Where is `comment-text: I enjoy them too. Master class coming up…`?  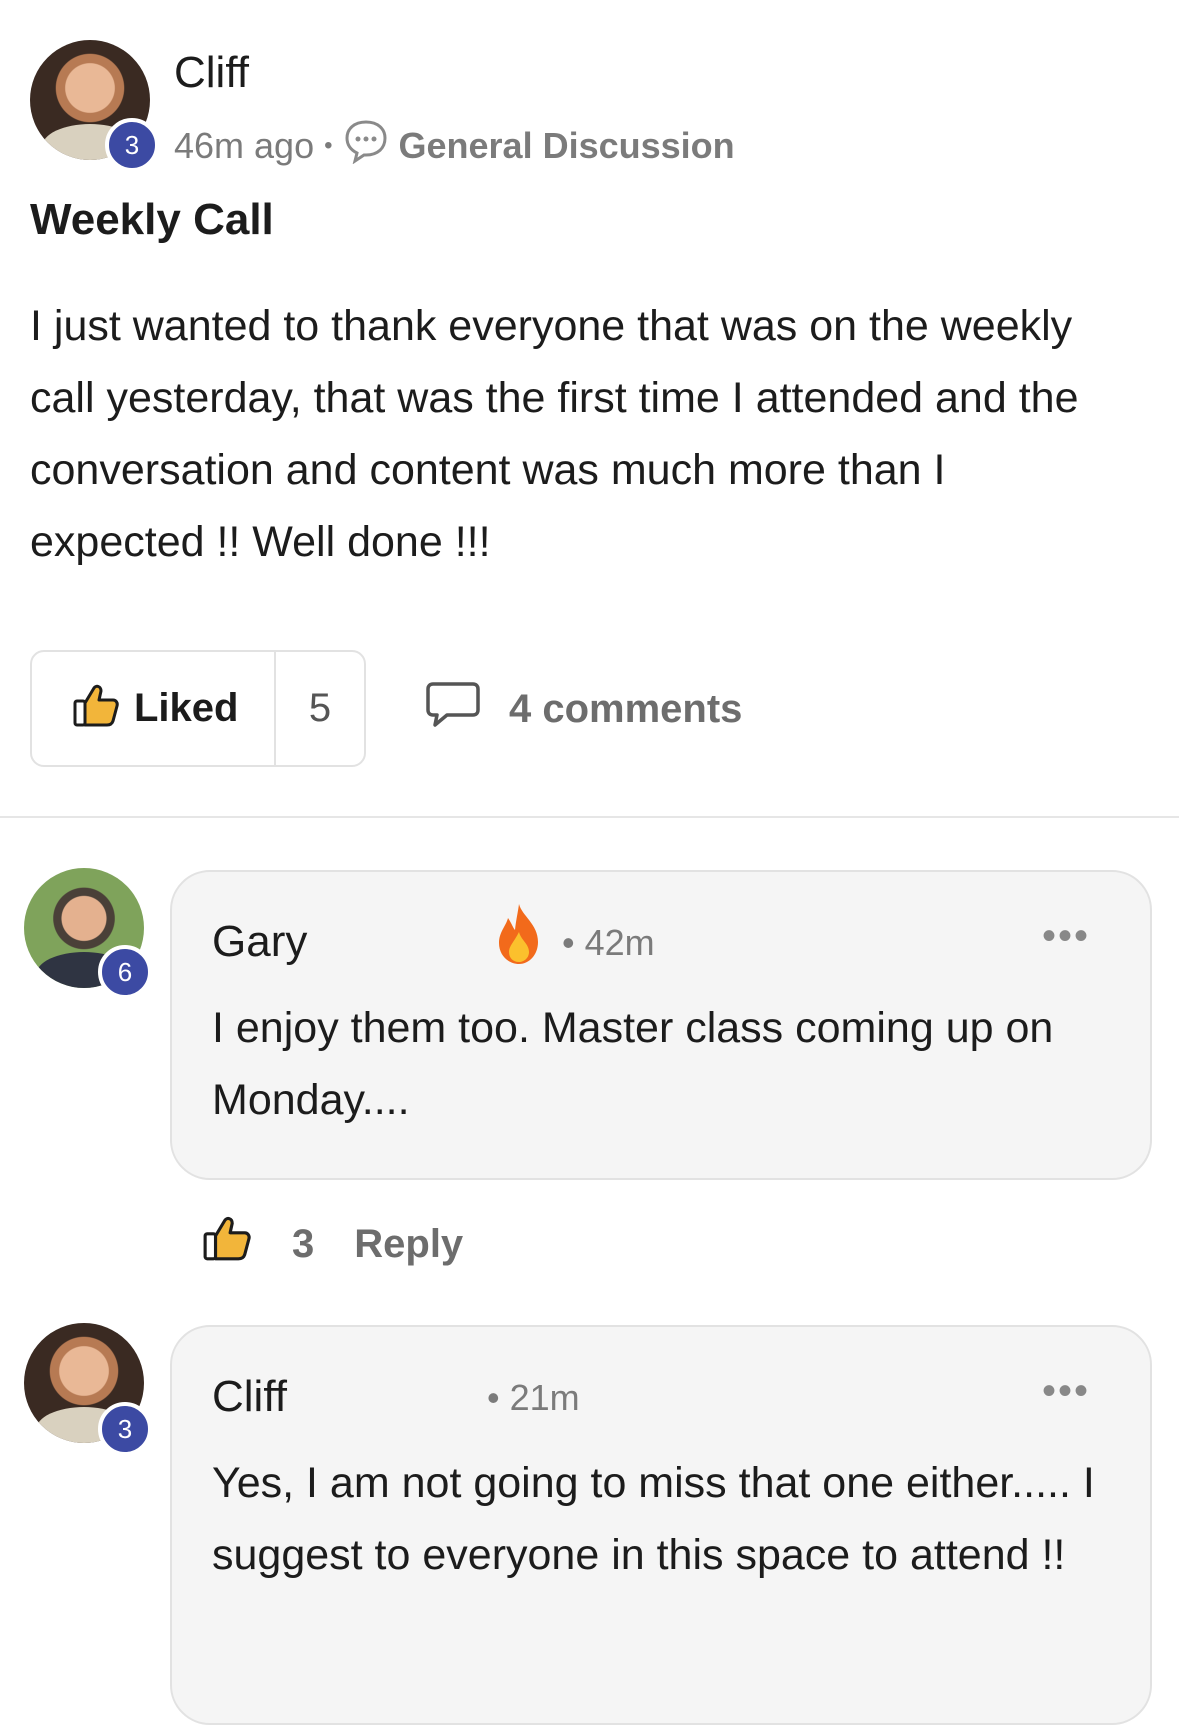 comment-text: I enjoy them too. Master class coming up… is located at coordinates (633, 1064).